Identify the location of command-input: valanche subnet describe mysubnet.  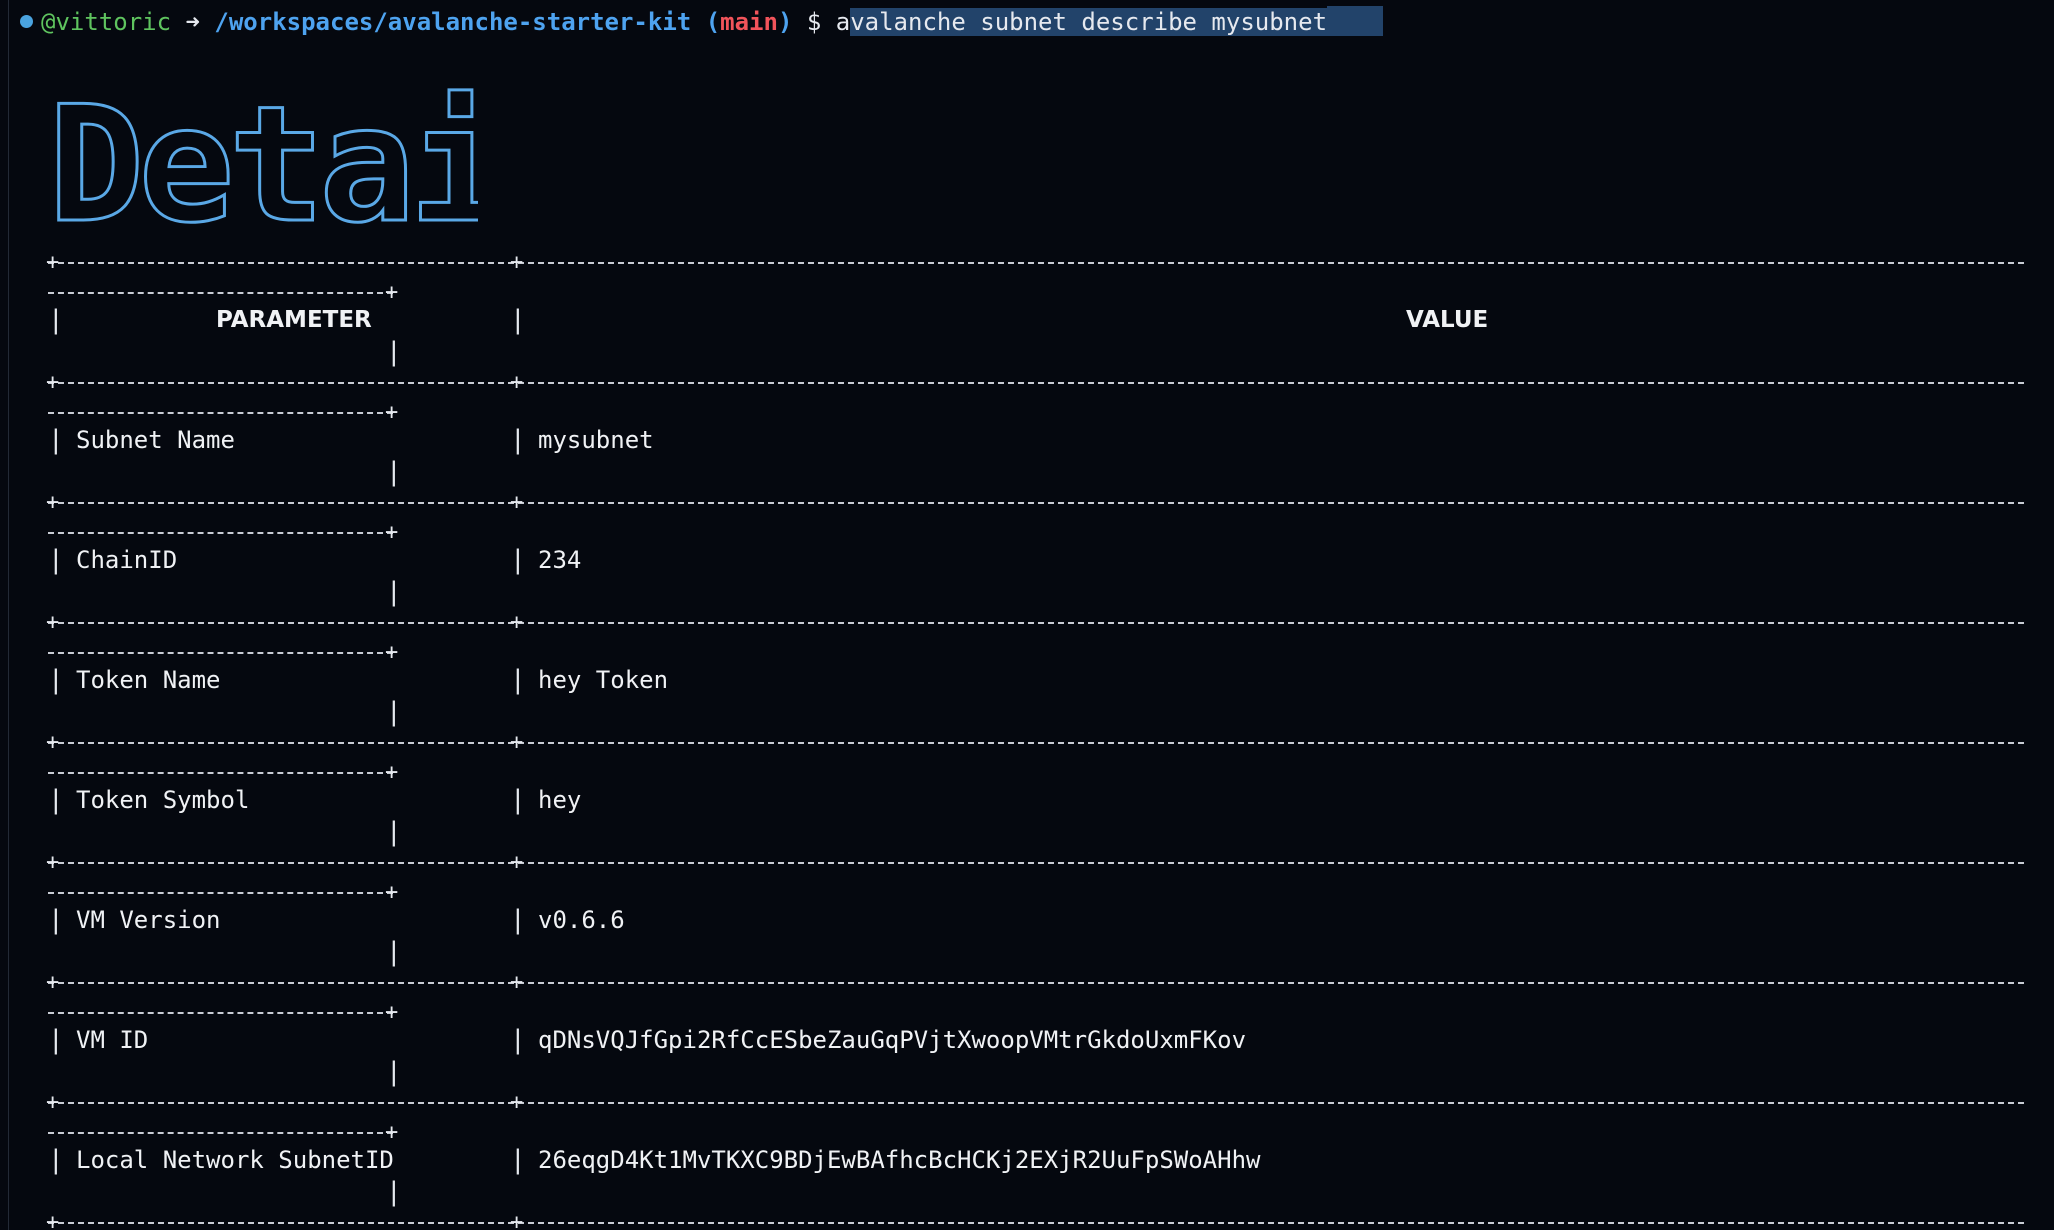
(1089, 22).